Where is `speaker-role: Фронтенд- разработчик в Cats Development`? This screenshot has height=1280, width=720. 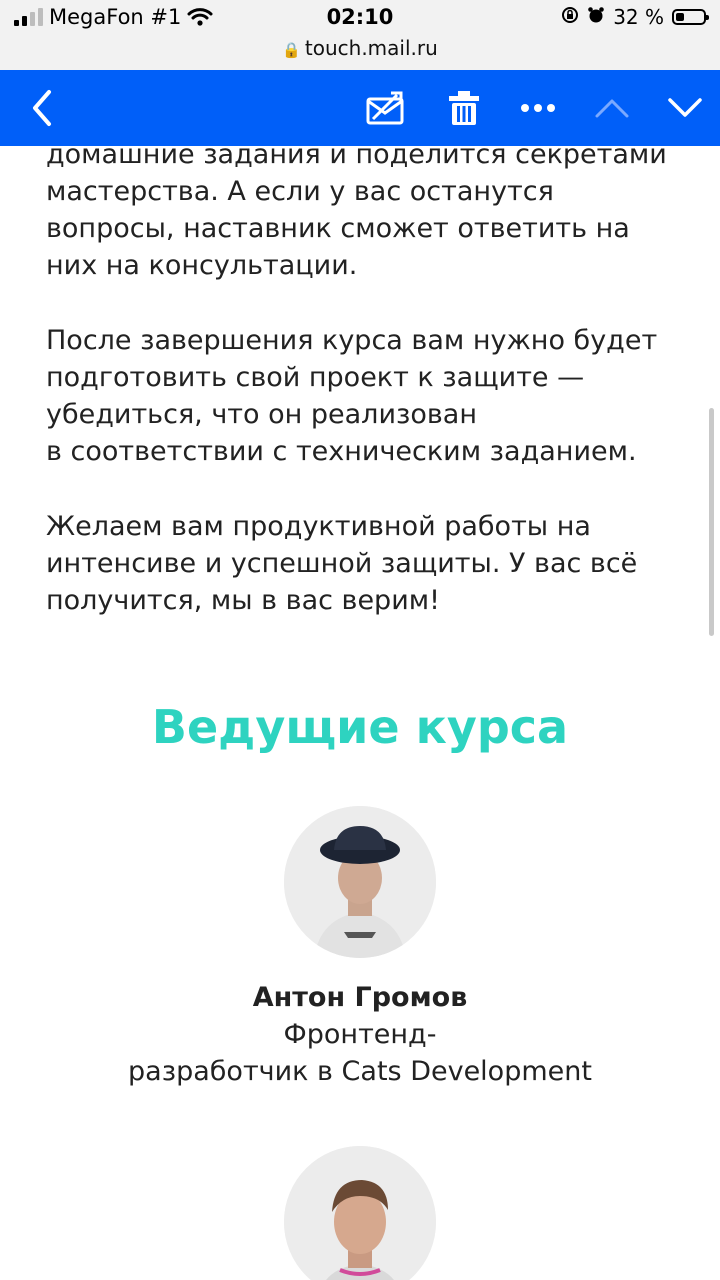
speaker-role: Фронтенд- разработчик в Cats Development is located at coordinates (360, 1053).